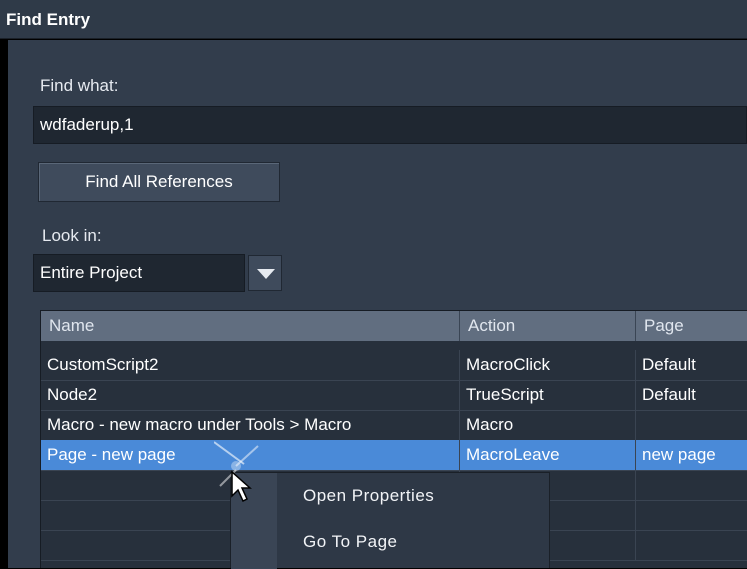 This screenshot has height=569, width=747. What do you see at coordinates (250, 365) in the screenshot?
I see `cell-name: CustomScript2` at bounding box center [250, 365].